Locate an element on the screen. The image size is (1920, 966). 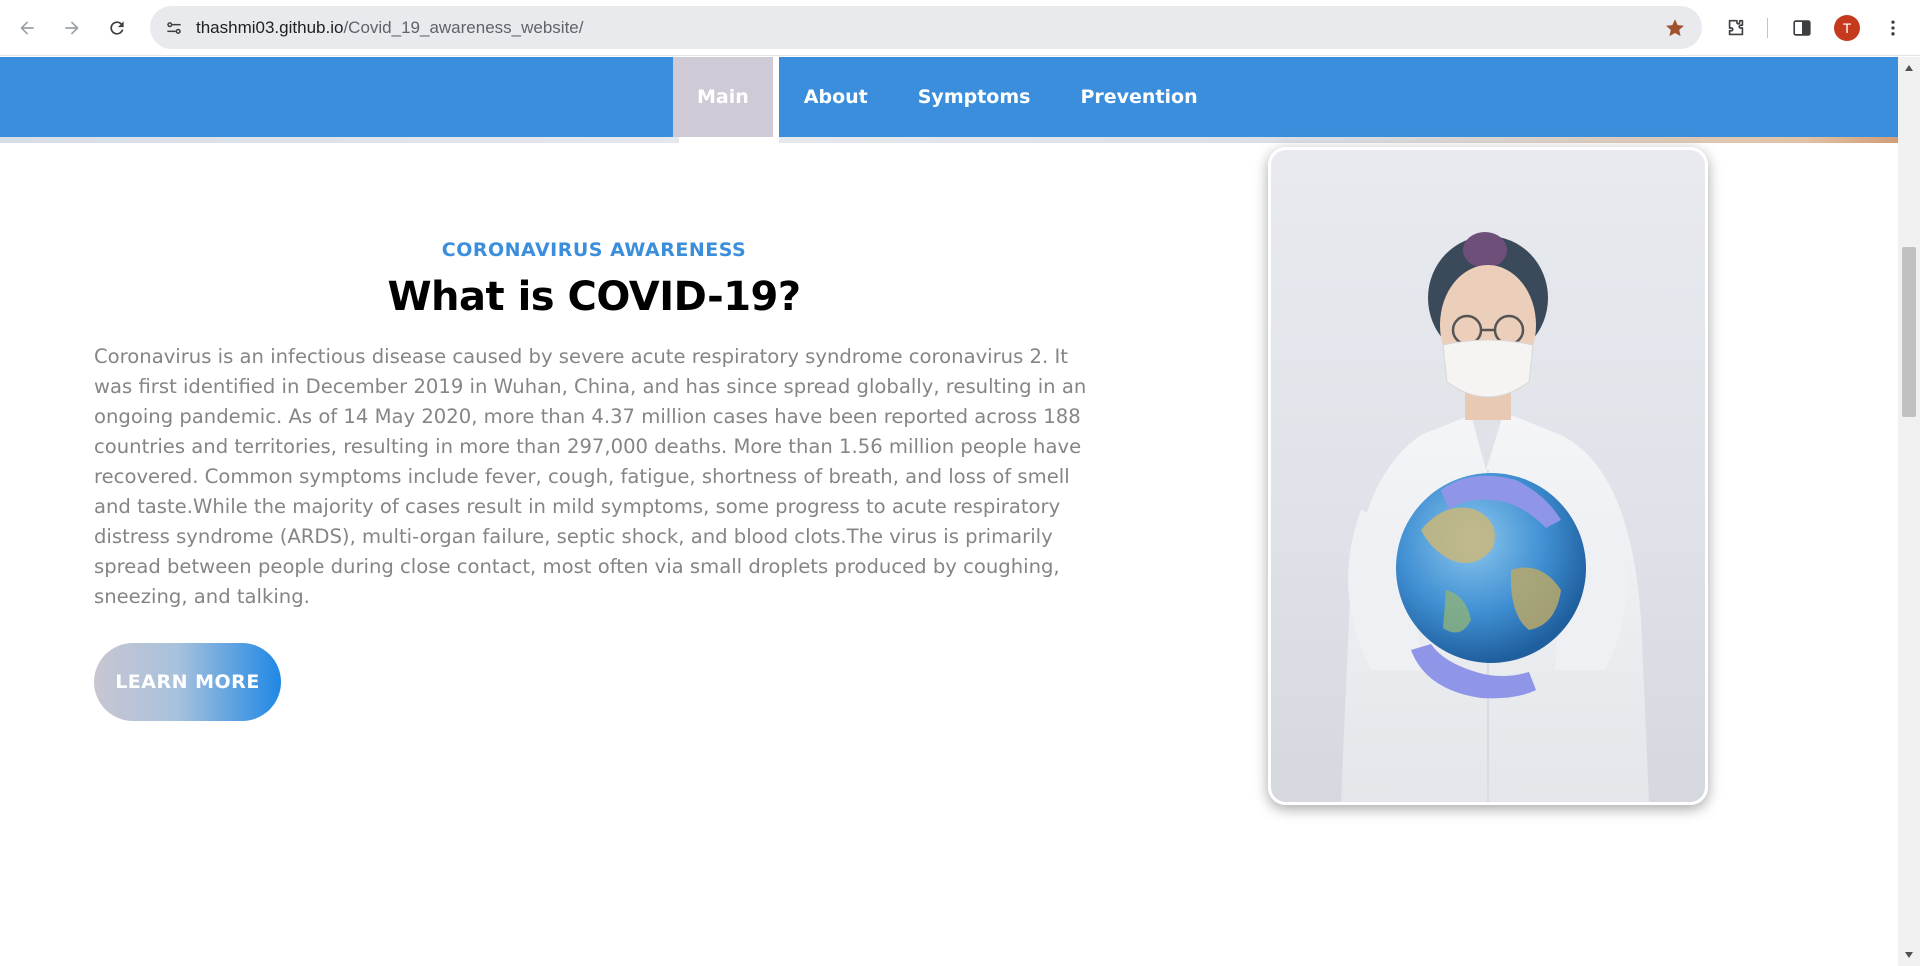
forward-button is located at coordinates (72, 28).